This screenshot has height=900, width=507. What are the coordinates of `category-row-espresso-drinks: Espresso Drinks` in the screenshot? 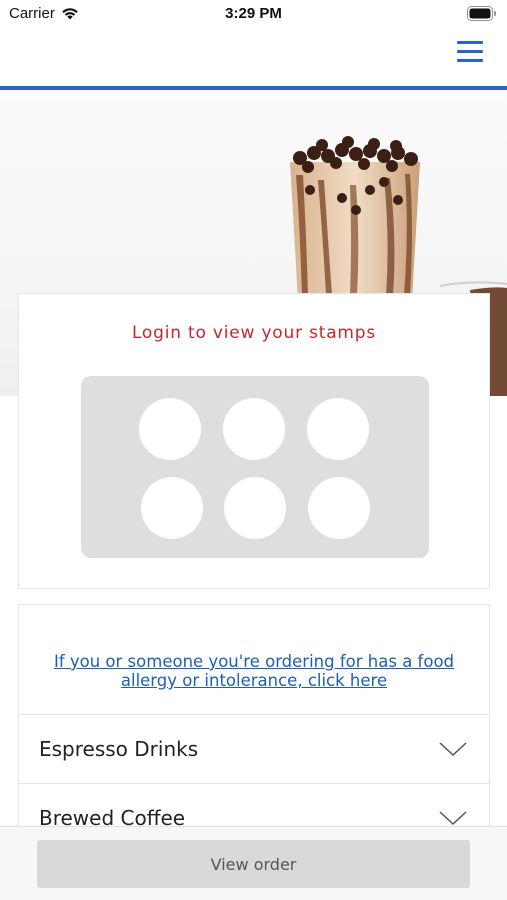 It's located at (254, 749).